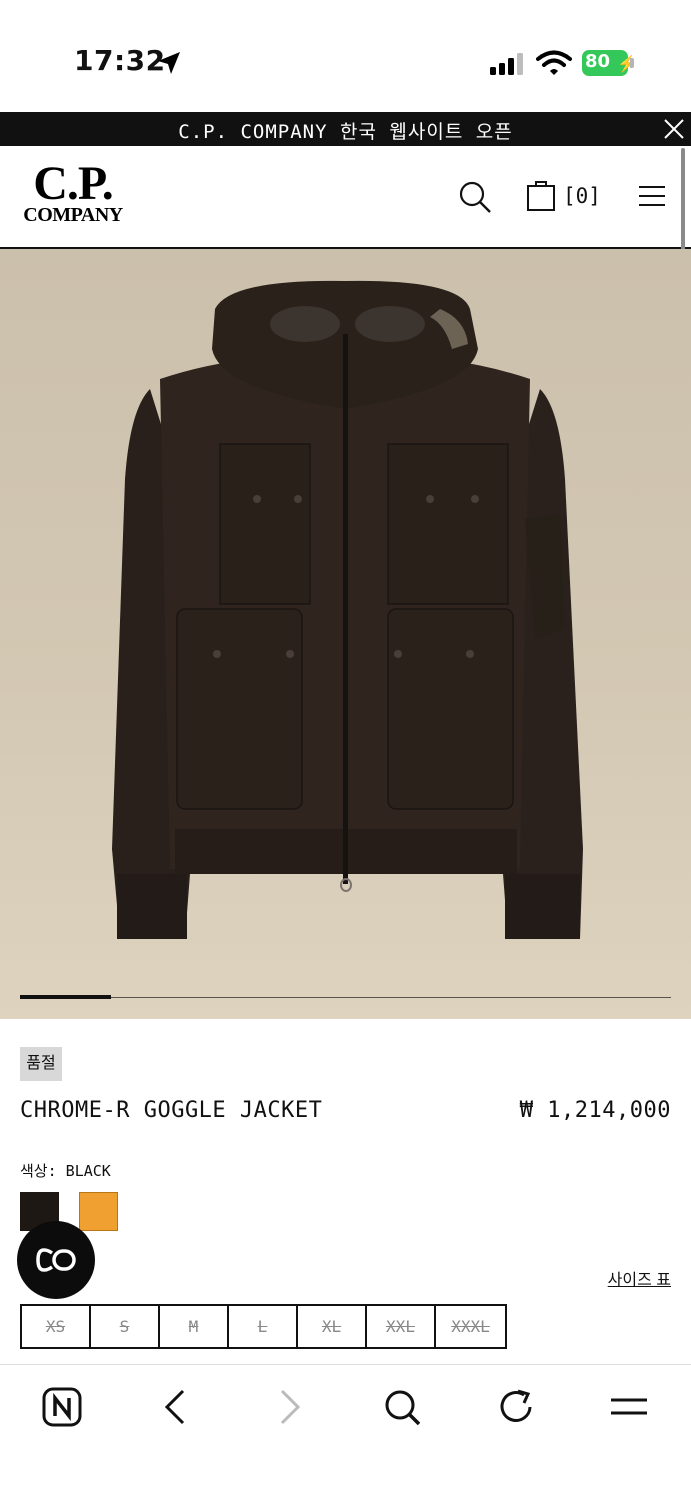 The image size is (691, 1500). I want to click on size-selector: XS S M L XL XXL XXXL, so click(263, 1326).